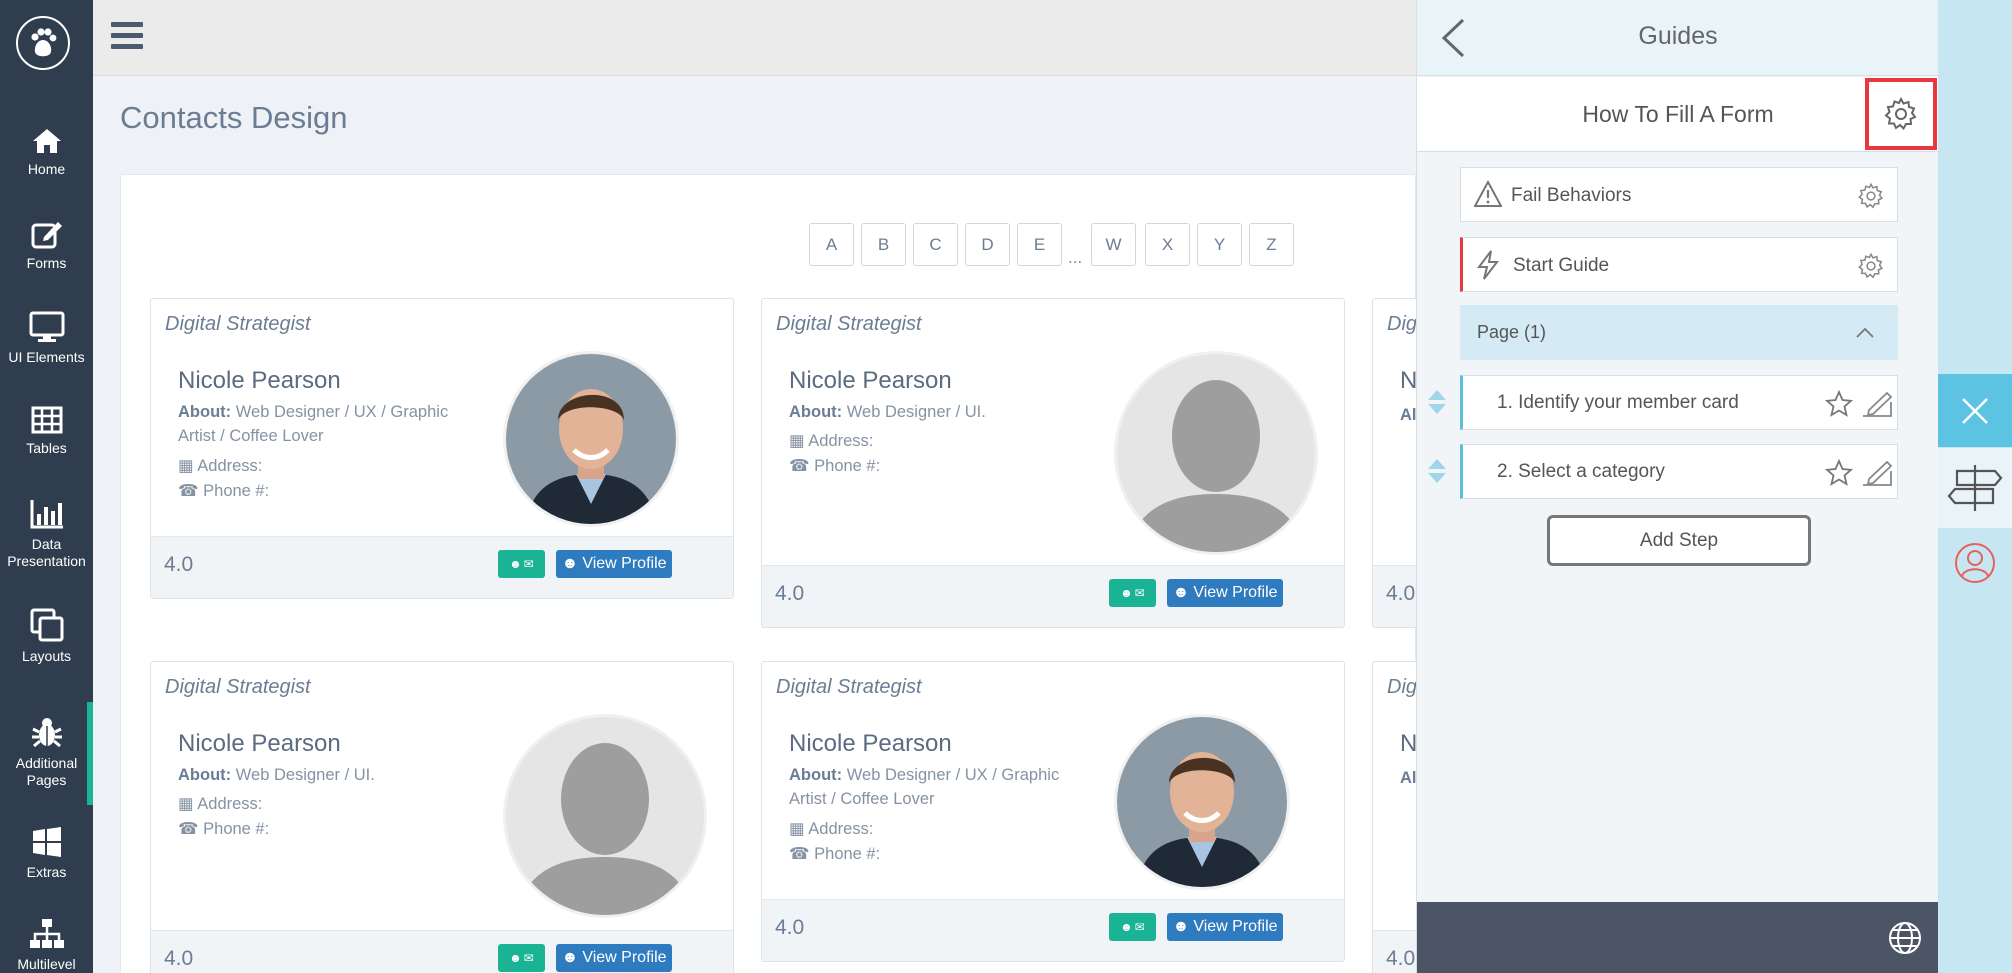 The height and width of the screenshot is (973, 2012). I want to click on nav-extras: Extras, so click(46, 853).